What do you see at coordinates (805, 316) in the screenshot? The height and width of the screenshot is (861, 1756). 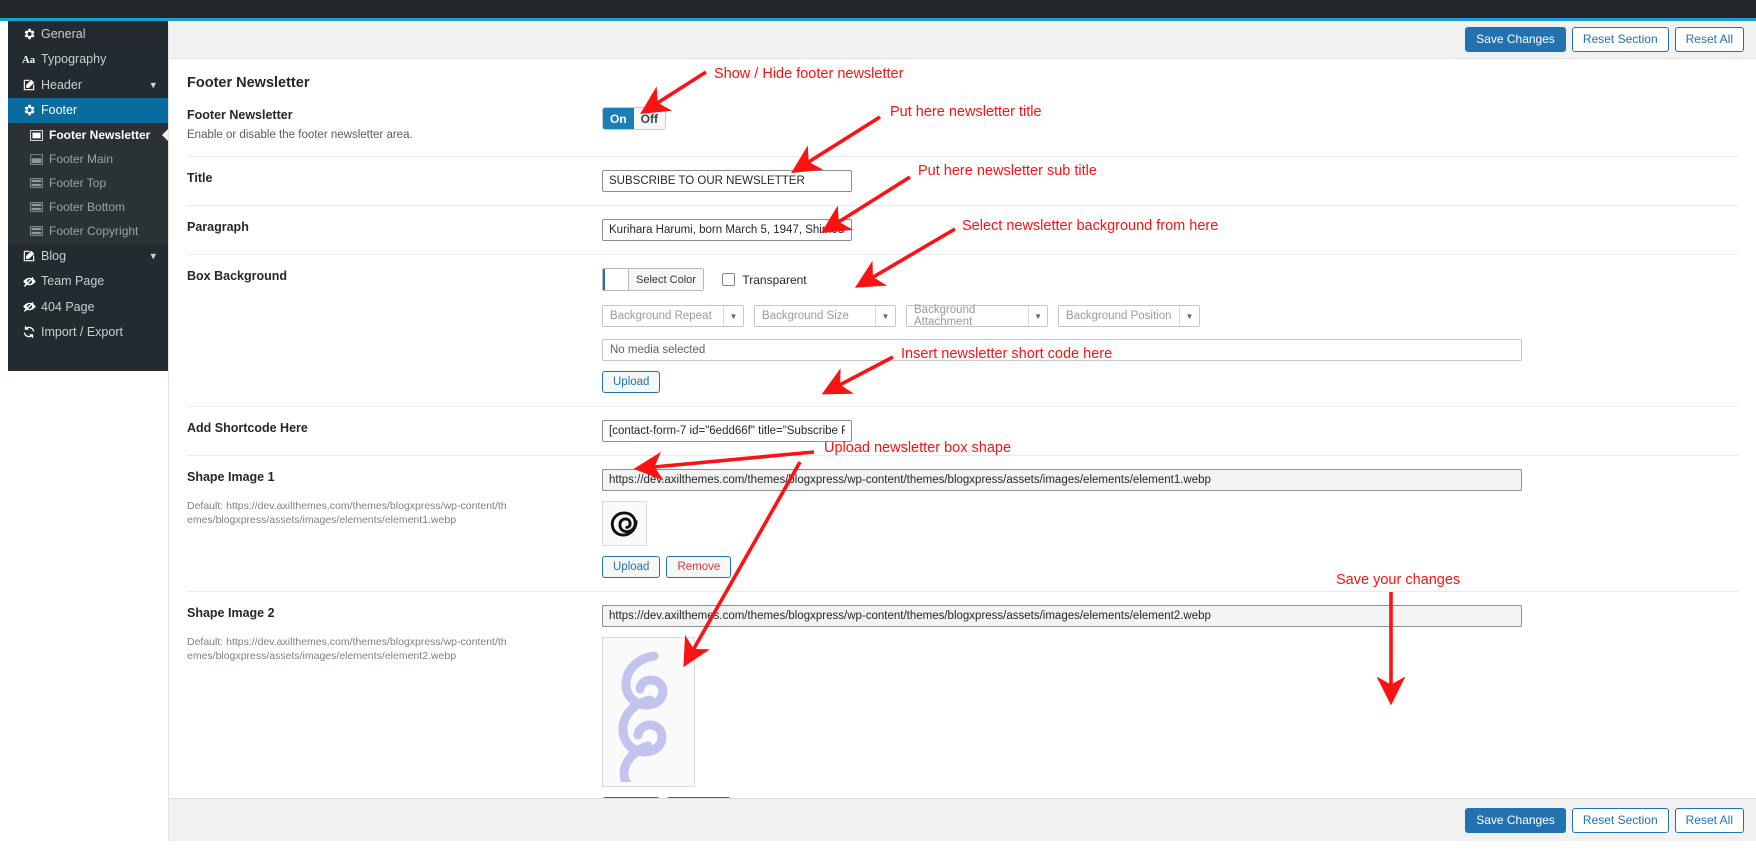 I see `background-size-value: Background Size` at bounding box center [805, 316].